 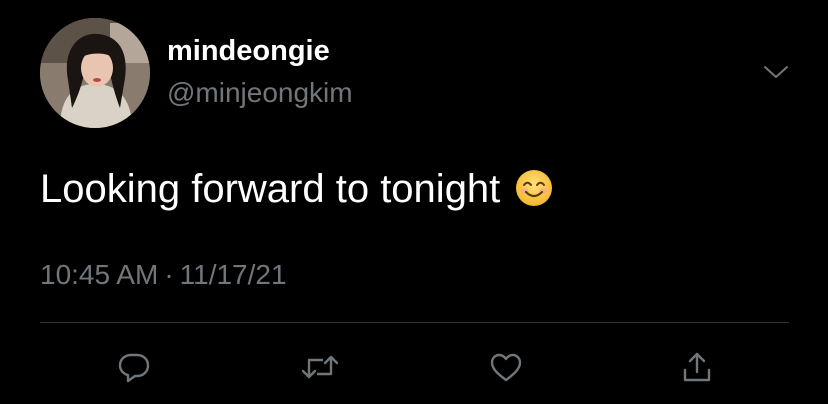 I want to click on tweet-body: Looking forward to tonight, so click(x=297, y=189).